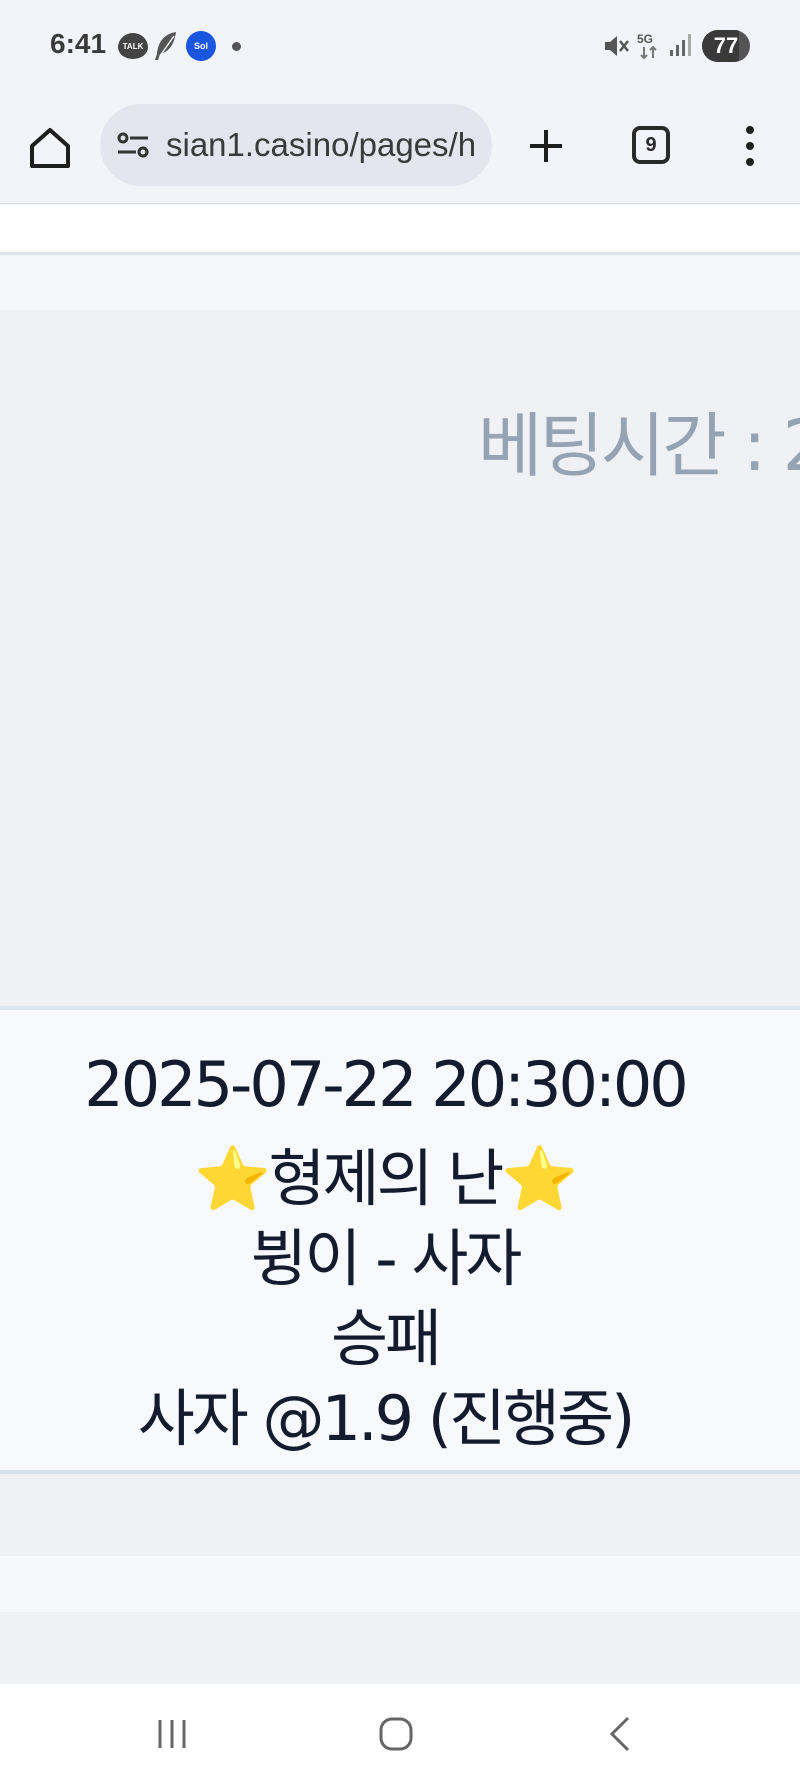 The height and width of the screenshot is (1784, 800). I want to click on bet-event: ⭐형제의 난⭐, so click(386, 1178).